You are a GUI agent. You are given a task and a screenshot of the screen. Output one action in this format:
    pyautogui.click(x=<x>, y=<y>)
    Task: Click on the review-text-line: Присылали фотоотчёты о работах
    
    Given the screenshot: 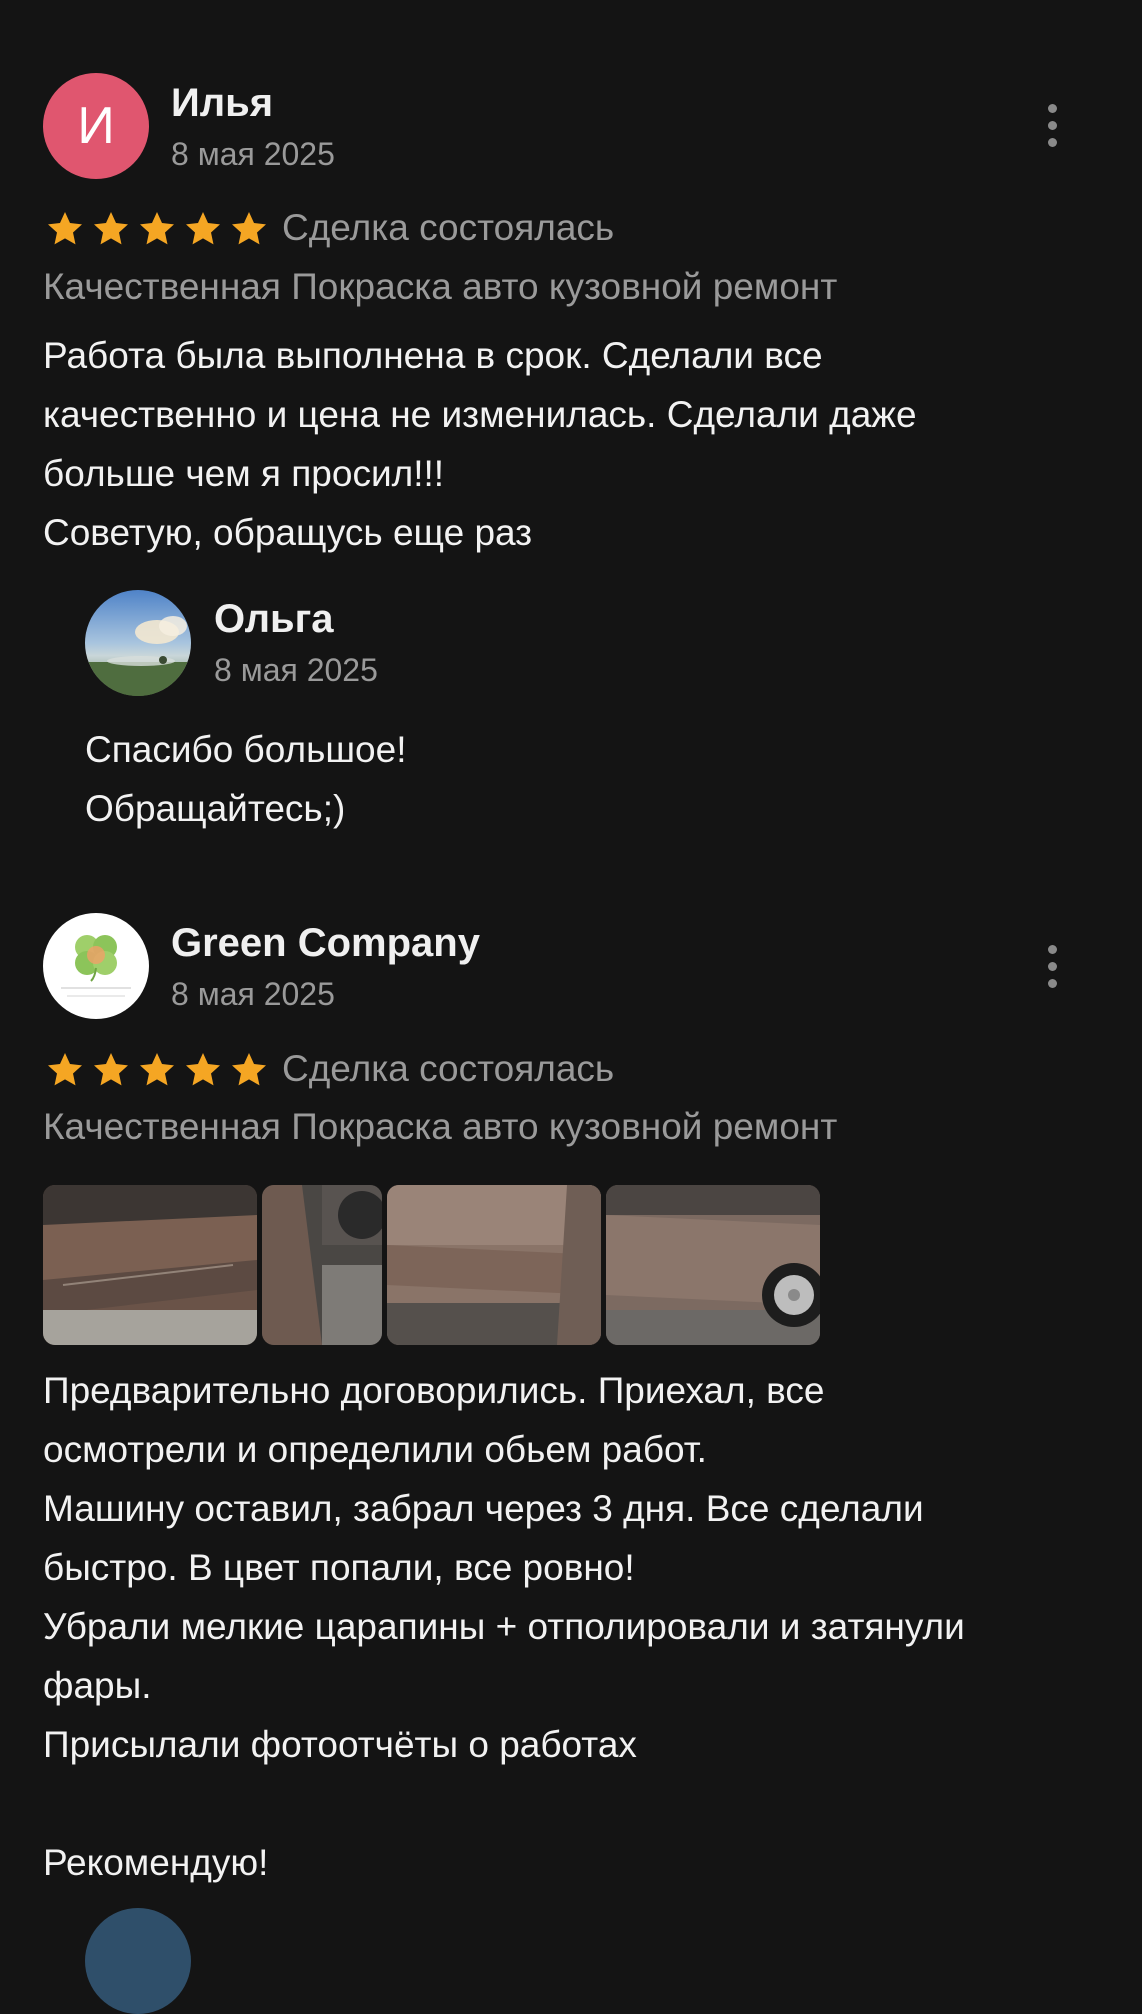 What is the action you would take?
    pyautogui.click(x=340, y=1744)
    